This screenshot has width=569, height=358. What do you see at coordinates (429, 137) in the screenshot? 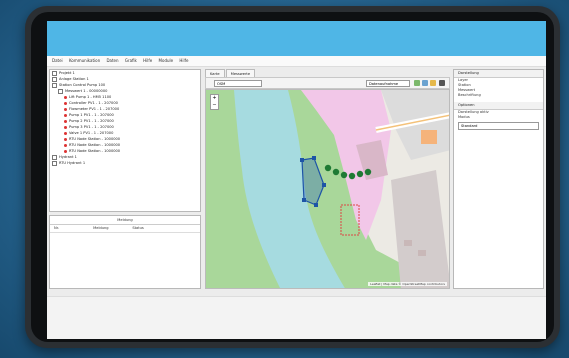
I see `building-orange` at bounding box center [429, 137].